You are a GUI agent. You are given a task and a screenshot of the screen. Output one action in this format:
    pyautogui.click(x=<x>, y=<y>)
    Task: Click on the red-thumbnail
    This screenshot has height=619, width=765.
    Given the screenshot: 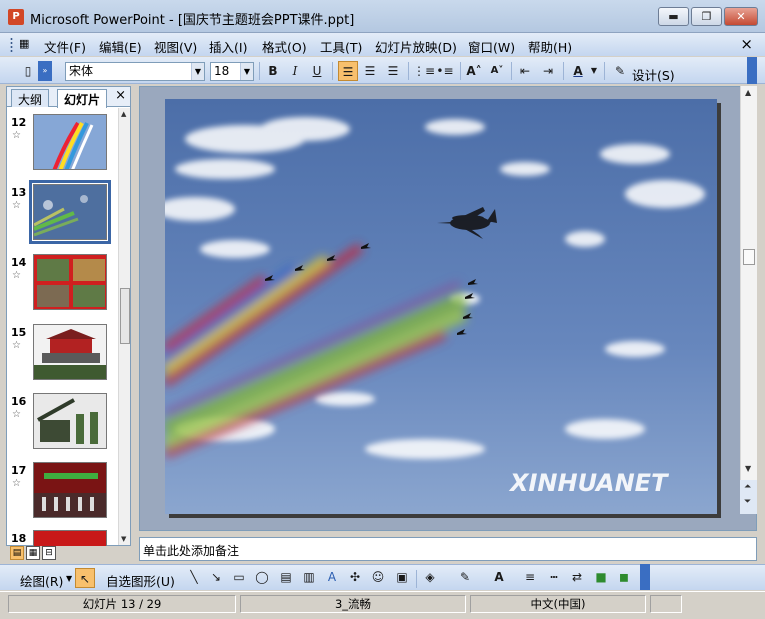 What is the action you would take?
    pyautogui.click(x=70, y=538)
    